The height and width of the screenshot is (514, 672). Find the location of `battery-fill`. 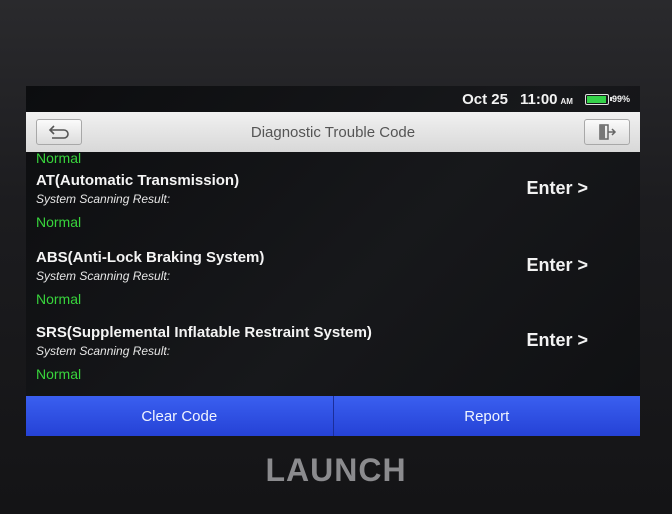

battery-fill is located at coordinates (596, 99).